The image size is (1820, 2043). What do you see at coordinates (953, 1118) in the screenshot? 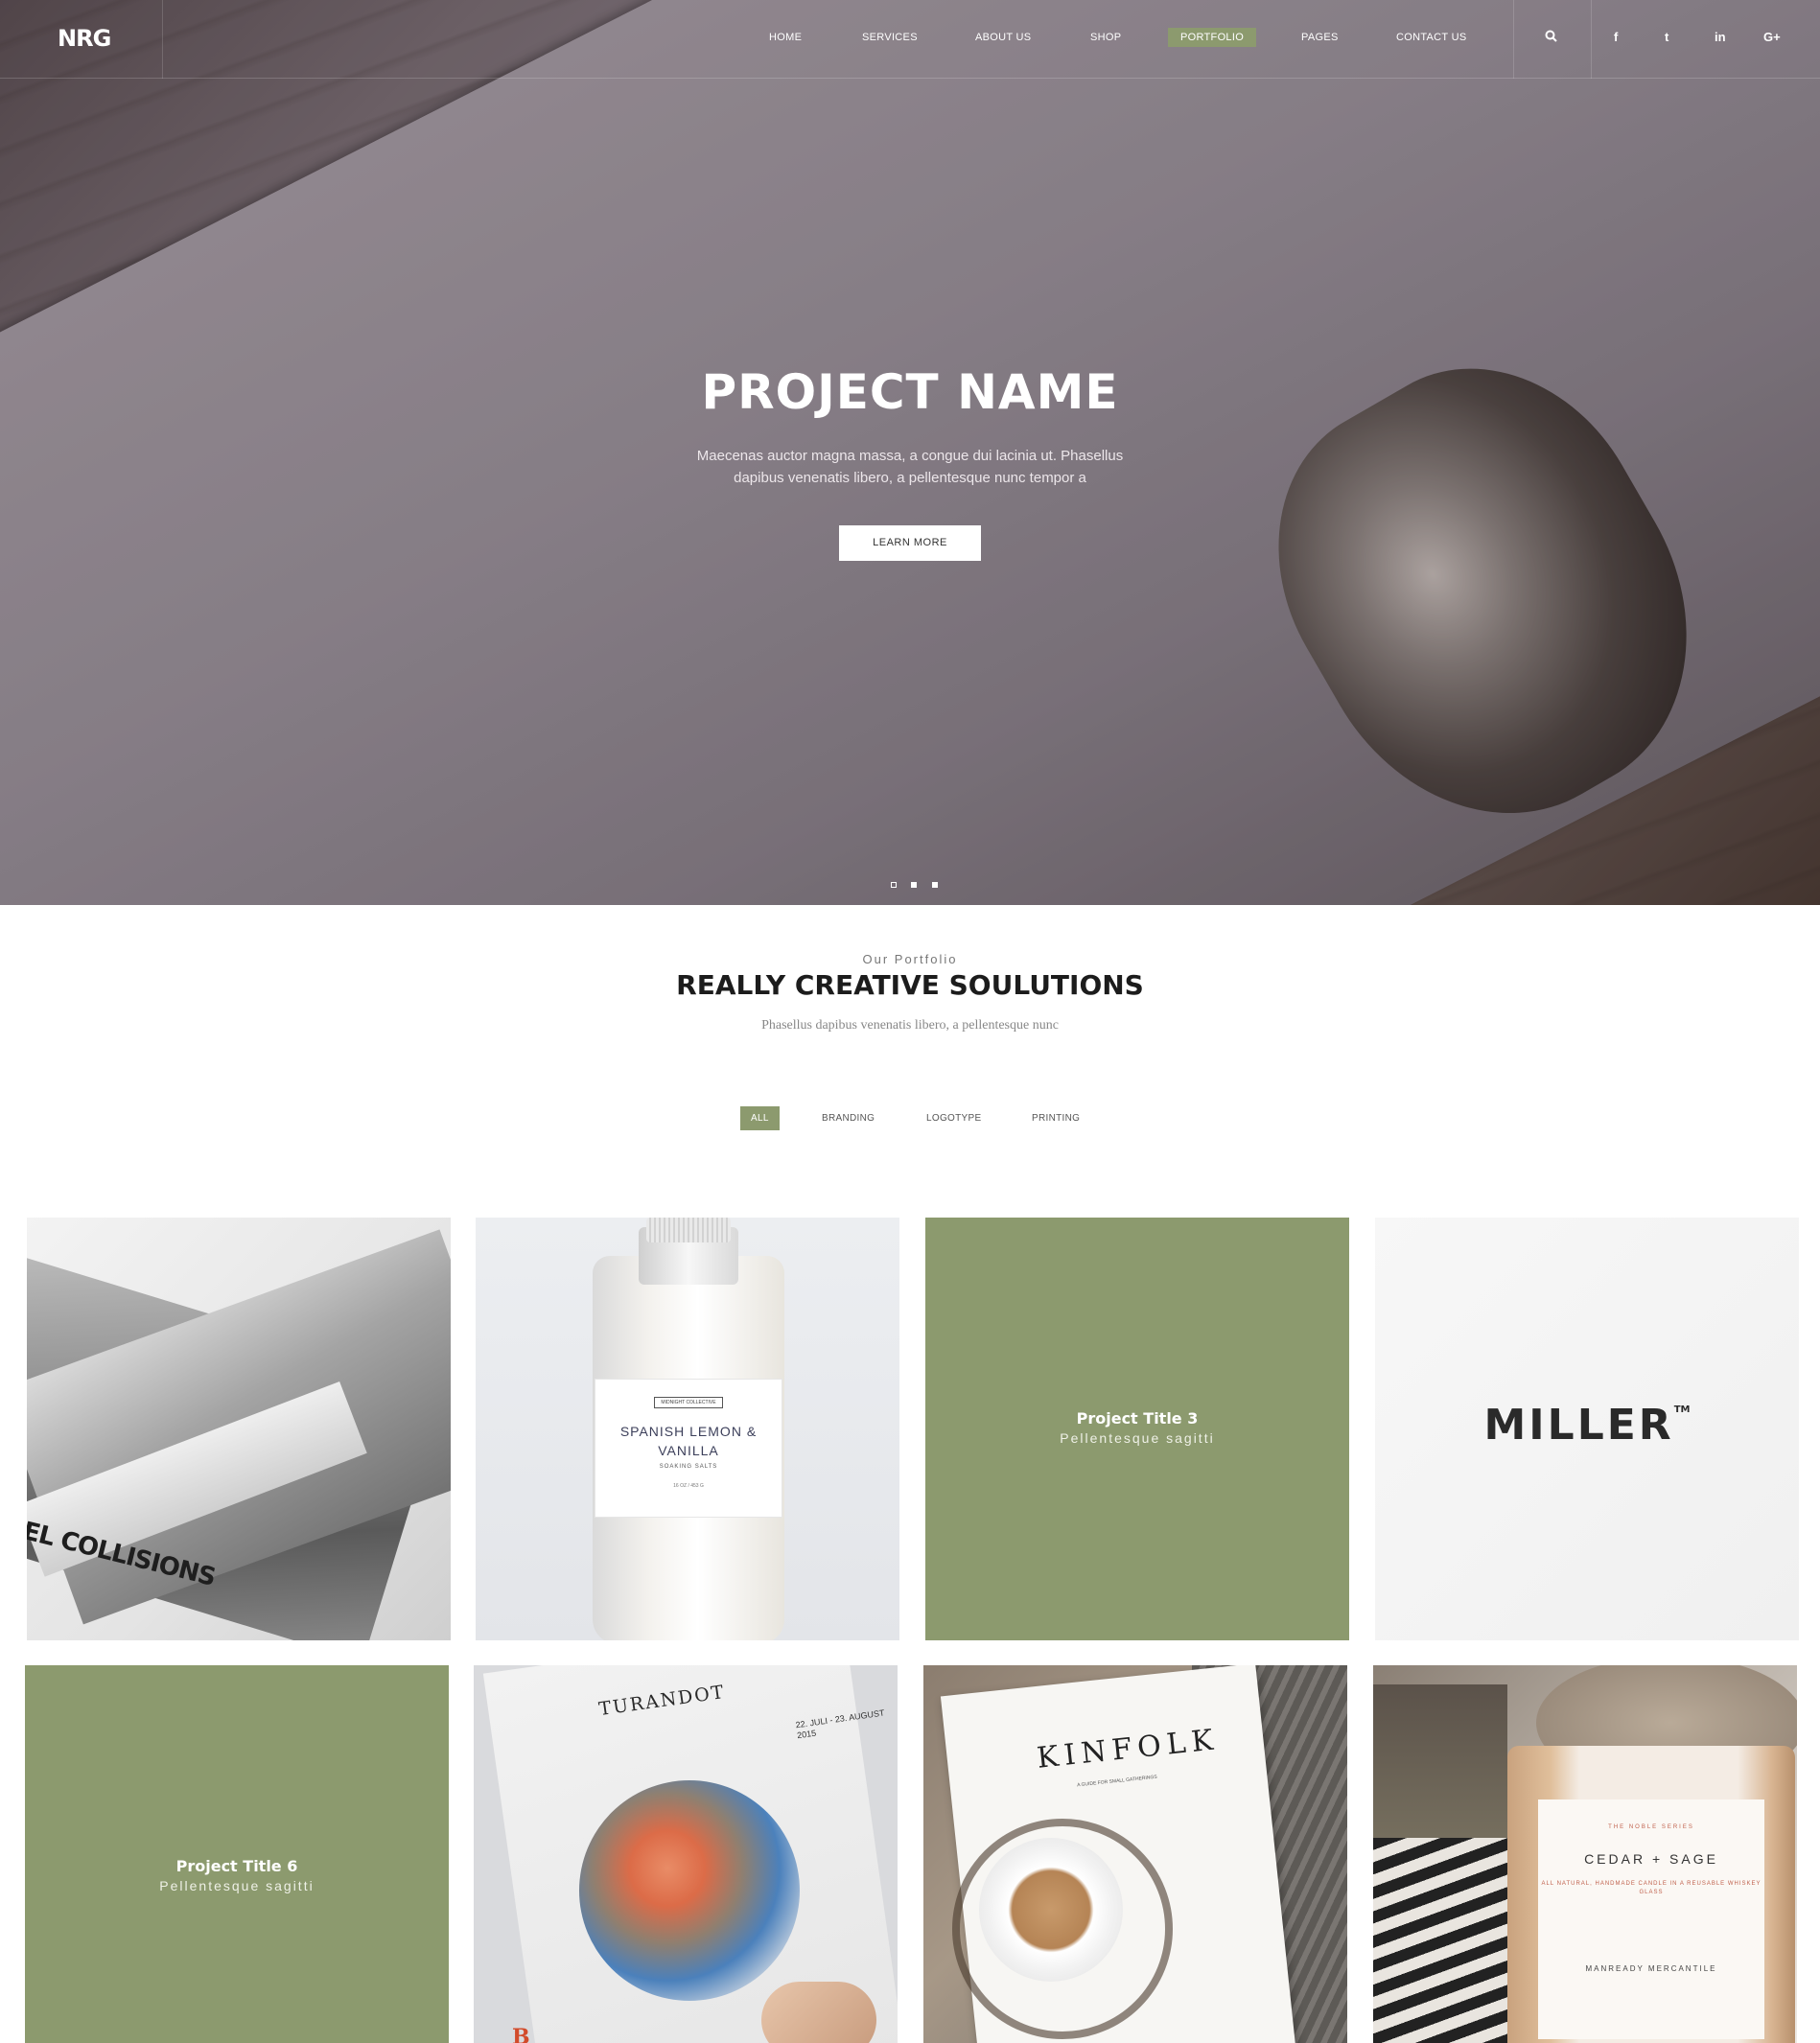
I see `filter-logotype: LOGOTYPE` at bounding box center [953, 1118].